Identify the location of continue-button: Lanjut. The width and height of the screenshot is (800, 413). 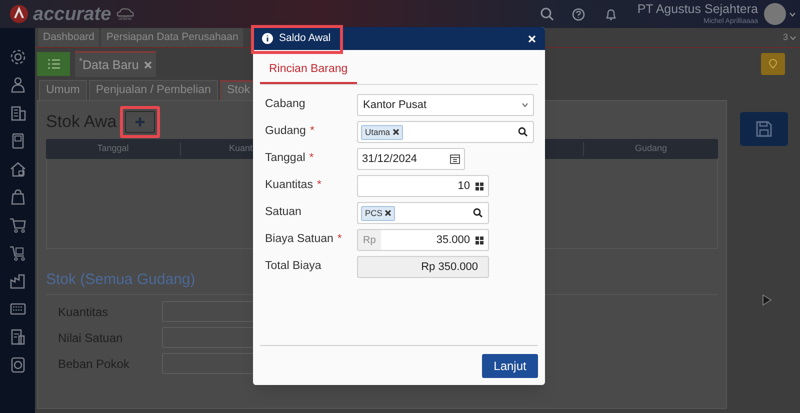
(510, 366).